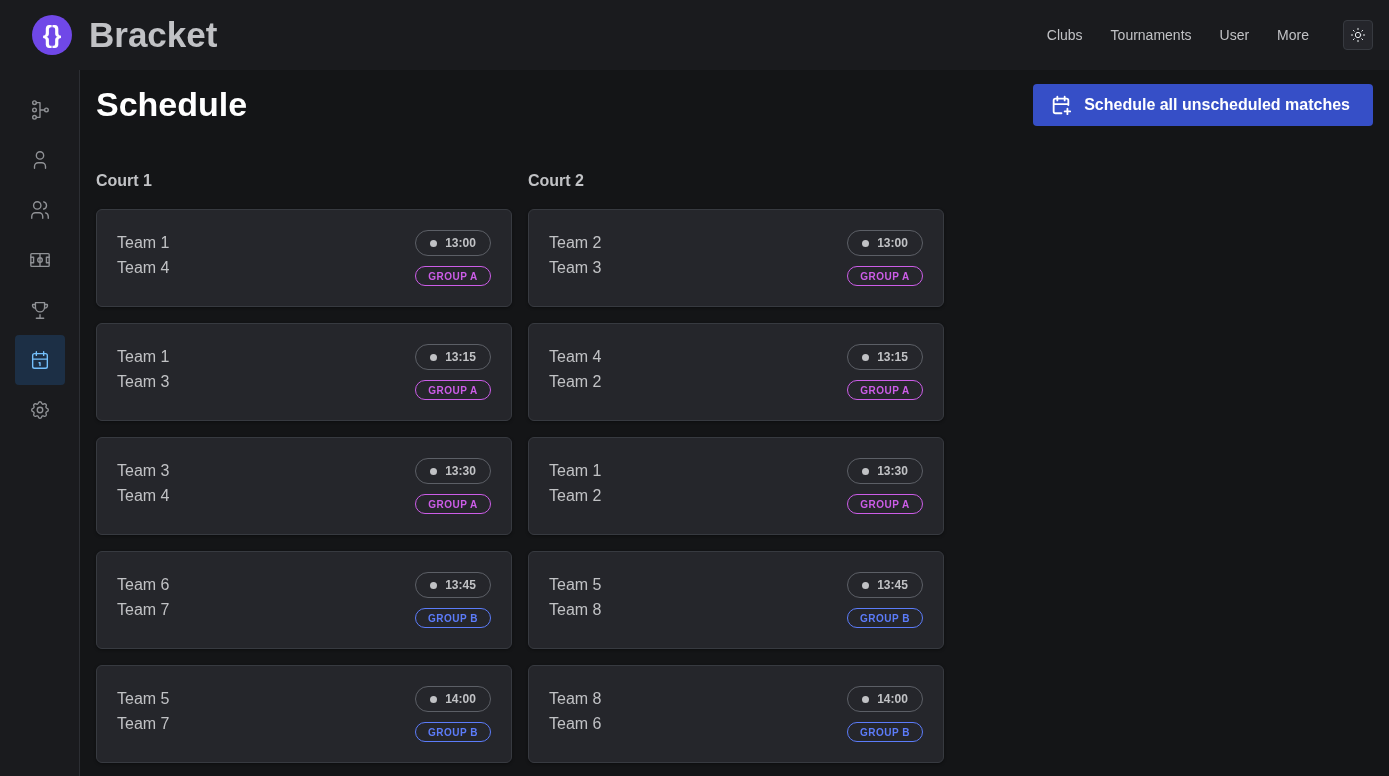  Describe the element at coordinates (39, 410) in the screenshot. I see `settings-icon` at that location.